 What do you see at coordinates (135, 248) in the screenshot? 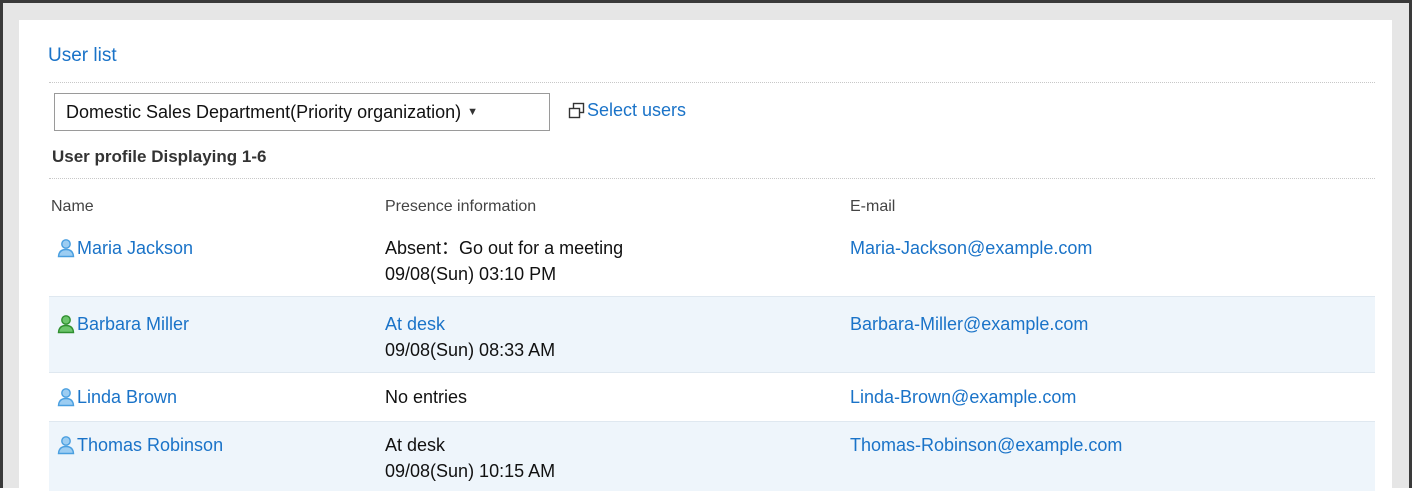
I see `user-name: Maria Jackson` at bounding box center [135, 248].